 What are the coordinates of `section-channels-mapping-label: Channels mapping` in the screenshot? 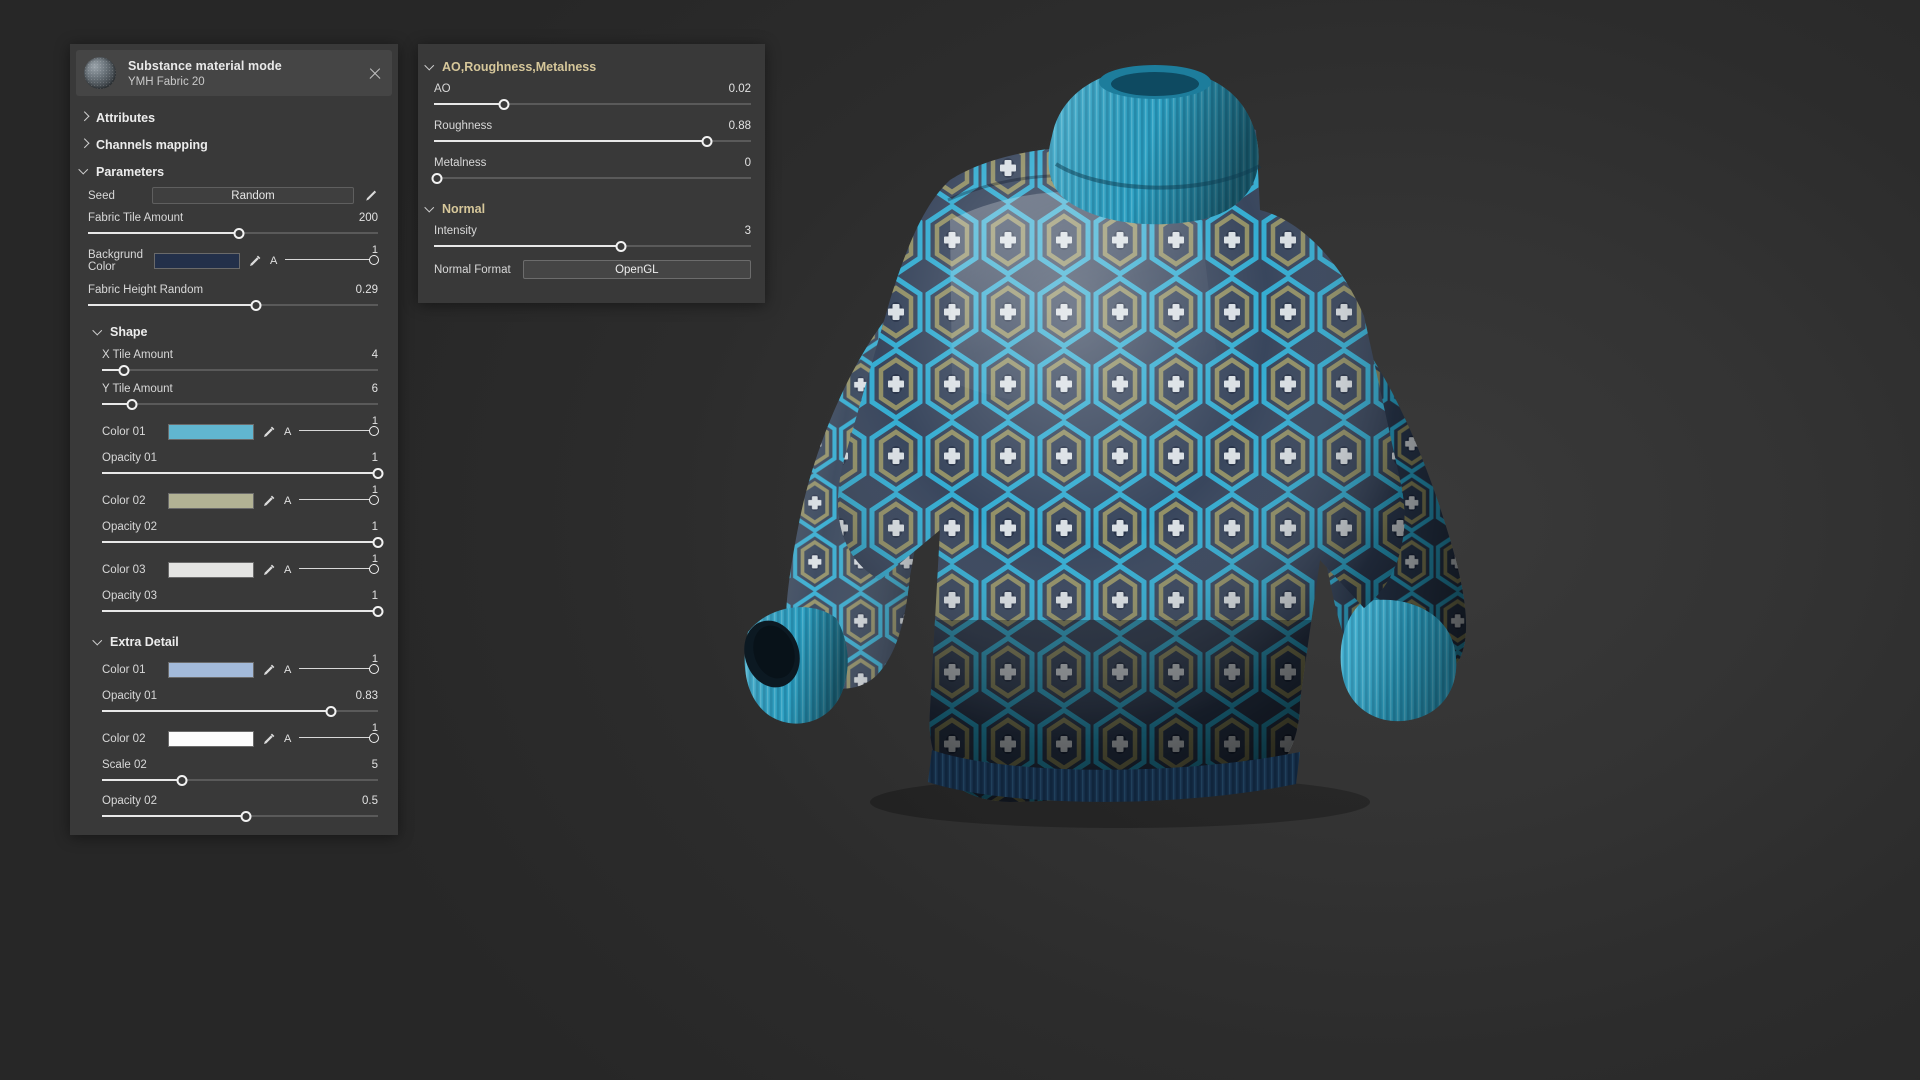 It's located at (152, 144).